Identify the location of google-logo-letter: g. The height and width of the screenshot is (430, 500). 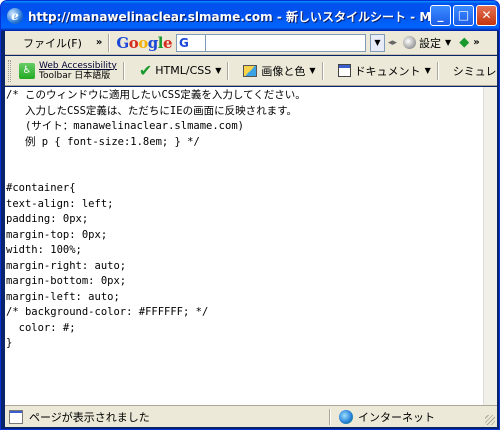
(153, 42).